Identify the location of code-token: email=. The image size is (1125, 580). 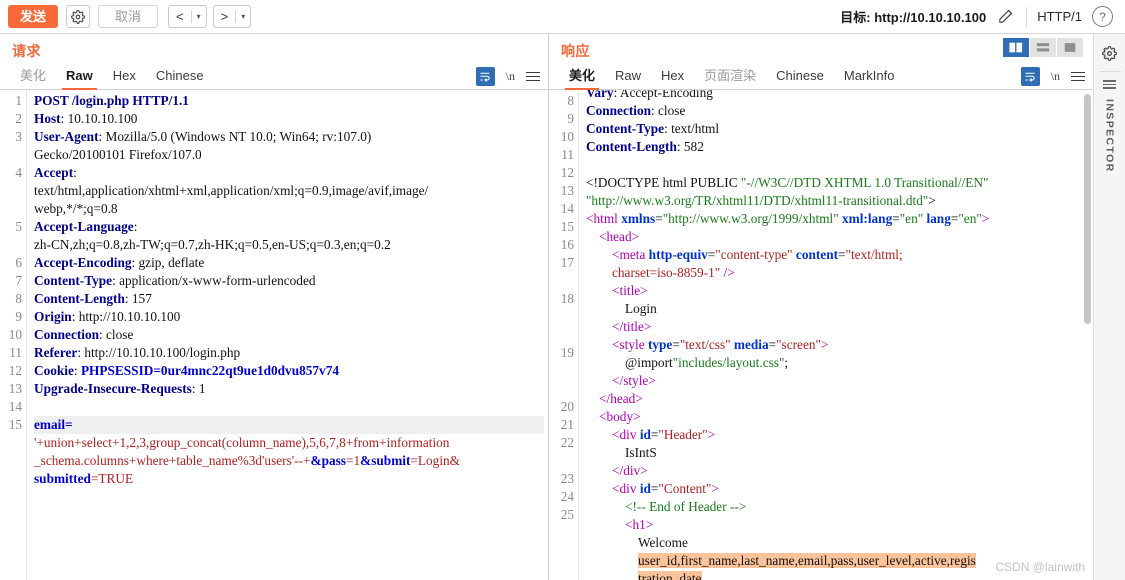
(53, 424).